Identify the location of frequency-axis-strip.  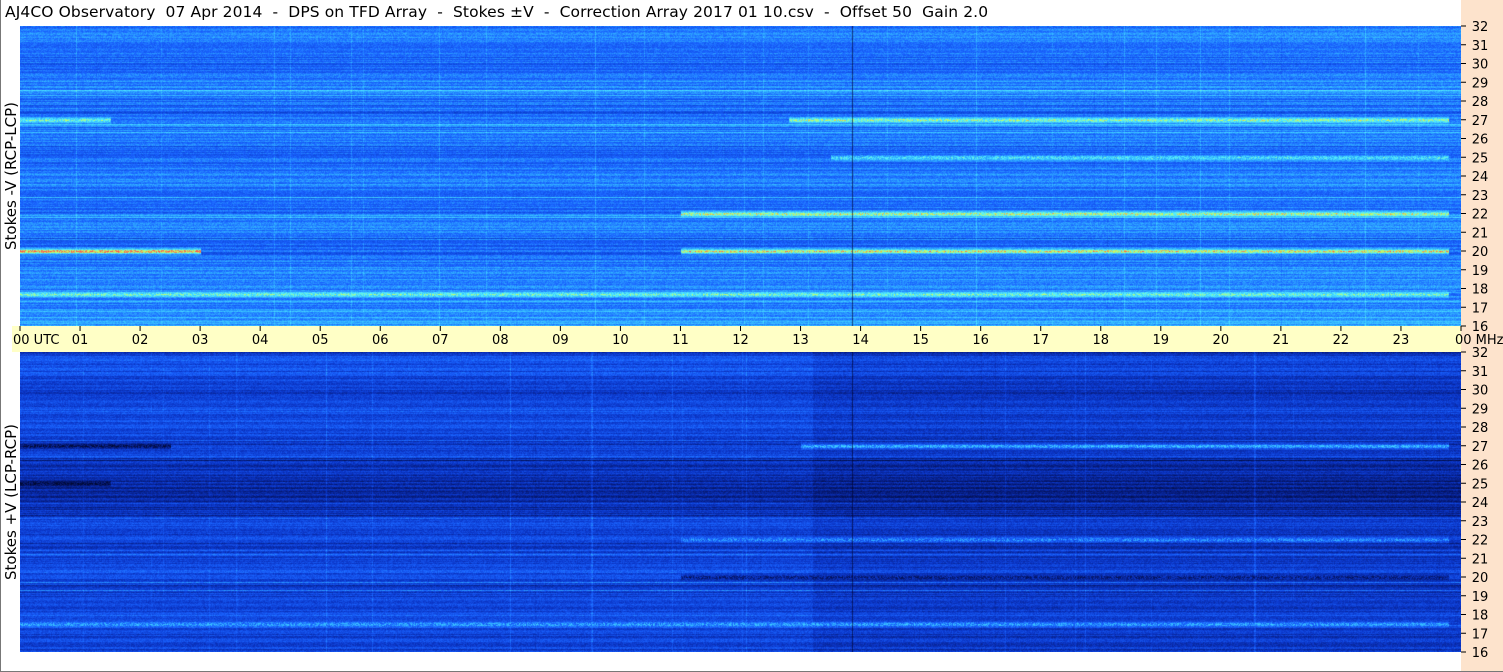
(1482, 336).